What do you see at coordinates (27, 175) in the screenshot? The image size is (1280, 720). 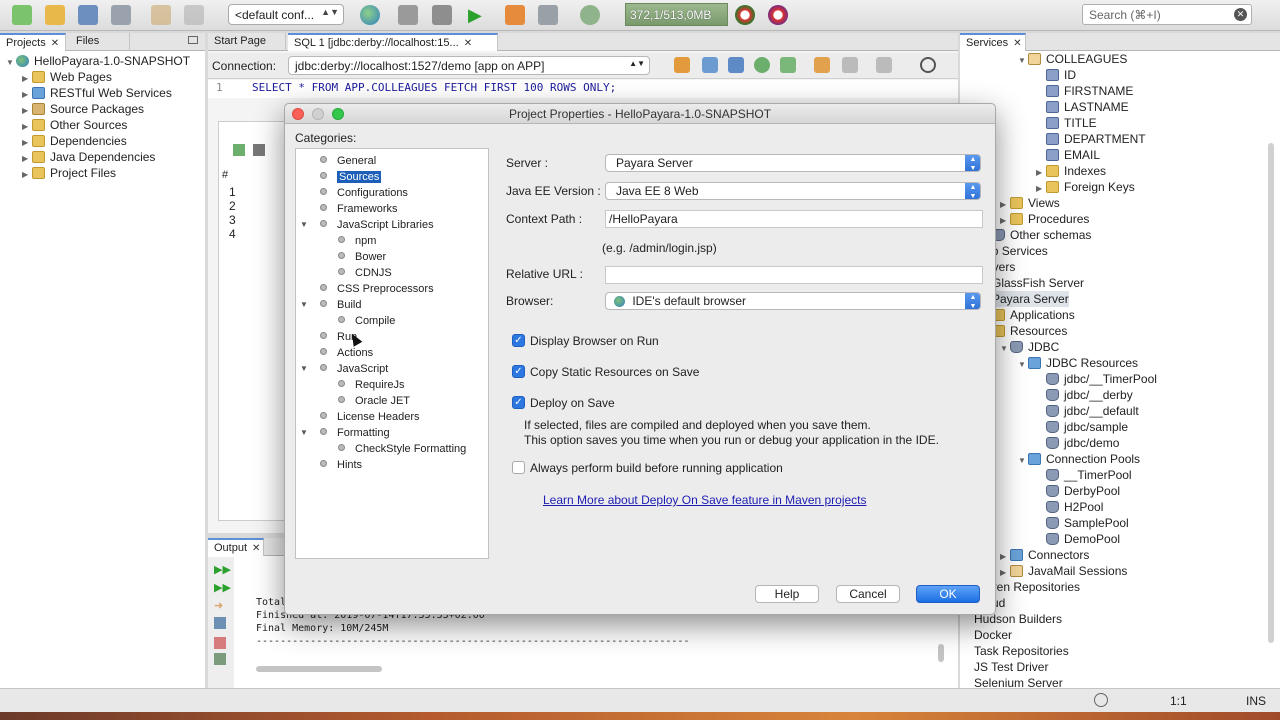 I see `expand-icon: ▶` at bounding box center [27, 175].